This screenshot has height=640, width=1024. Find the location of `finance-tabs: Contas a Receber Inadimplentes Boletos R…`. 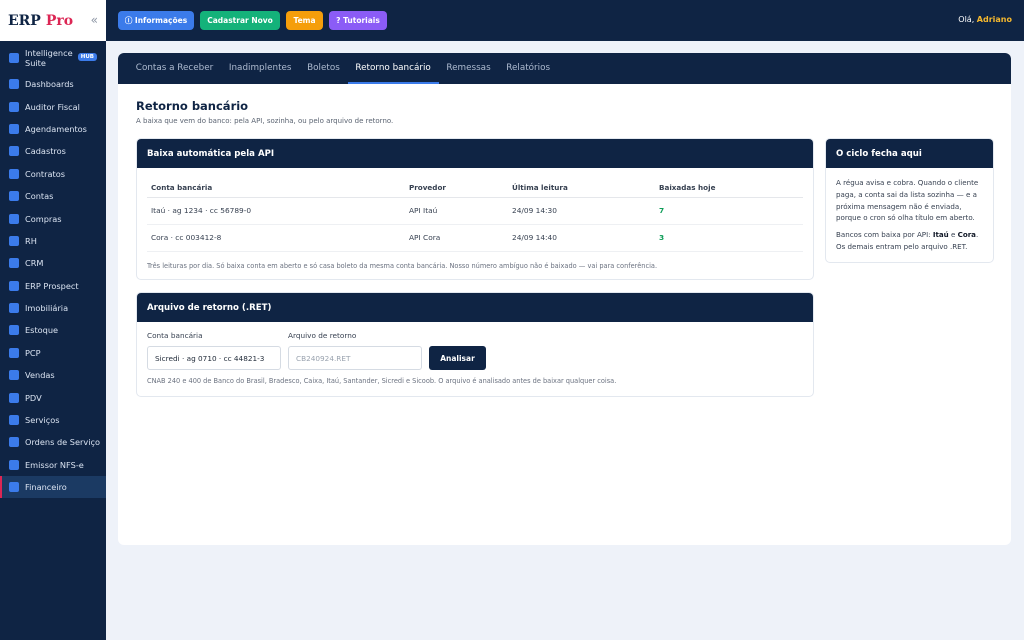

finance-tabs: Contas a Receber Inadimplentes Boletos R… is located at coordinates (564, 68).